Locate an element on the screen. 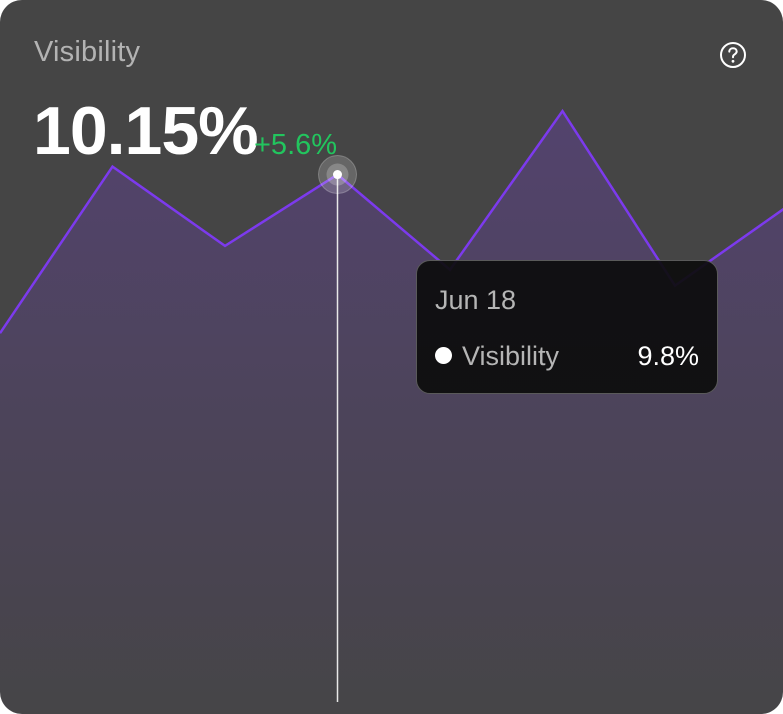  chart-tooltip: Jun 18 Visibility 9.8% is located at coordinates (567, 327).